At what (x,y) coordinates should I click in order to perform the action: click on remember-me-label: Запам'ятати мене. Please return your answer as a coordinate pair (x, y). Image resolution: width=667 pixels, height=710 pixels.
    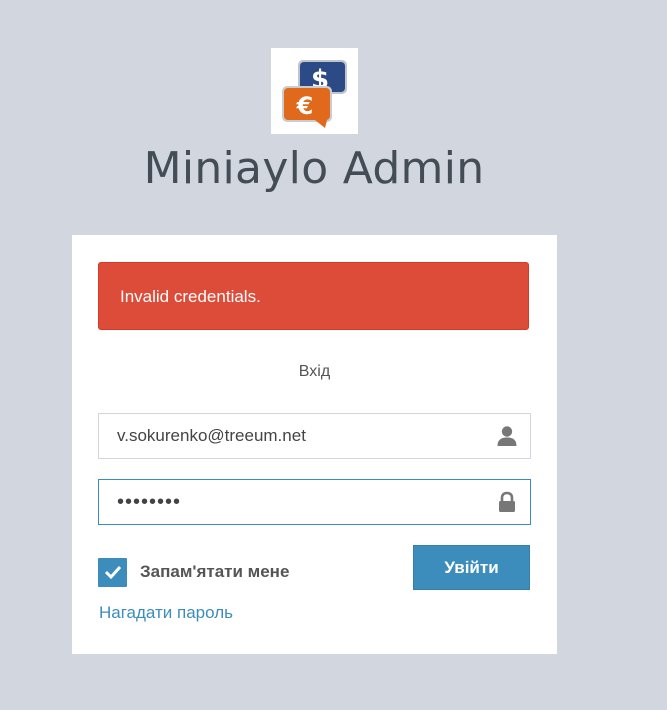
    Looking at the image, I should click on (214, 572).